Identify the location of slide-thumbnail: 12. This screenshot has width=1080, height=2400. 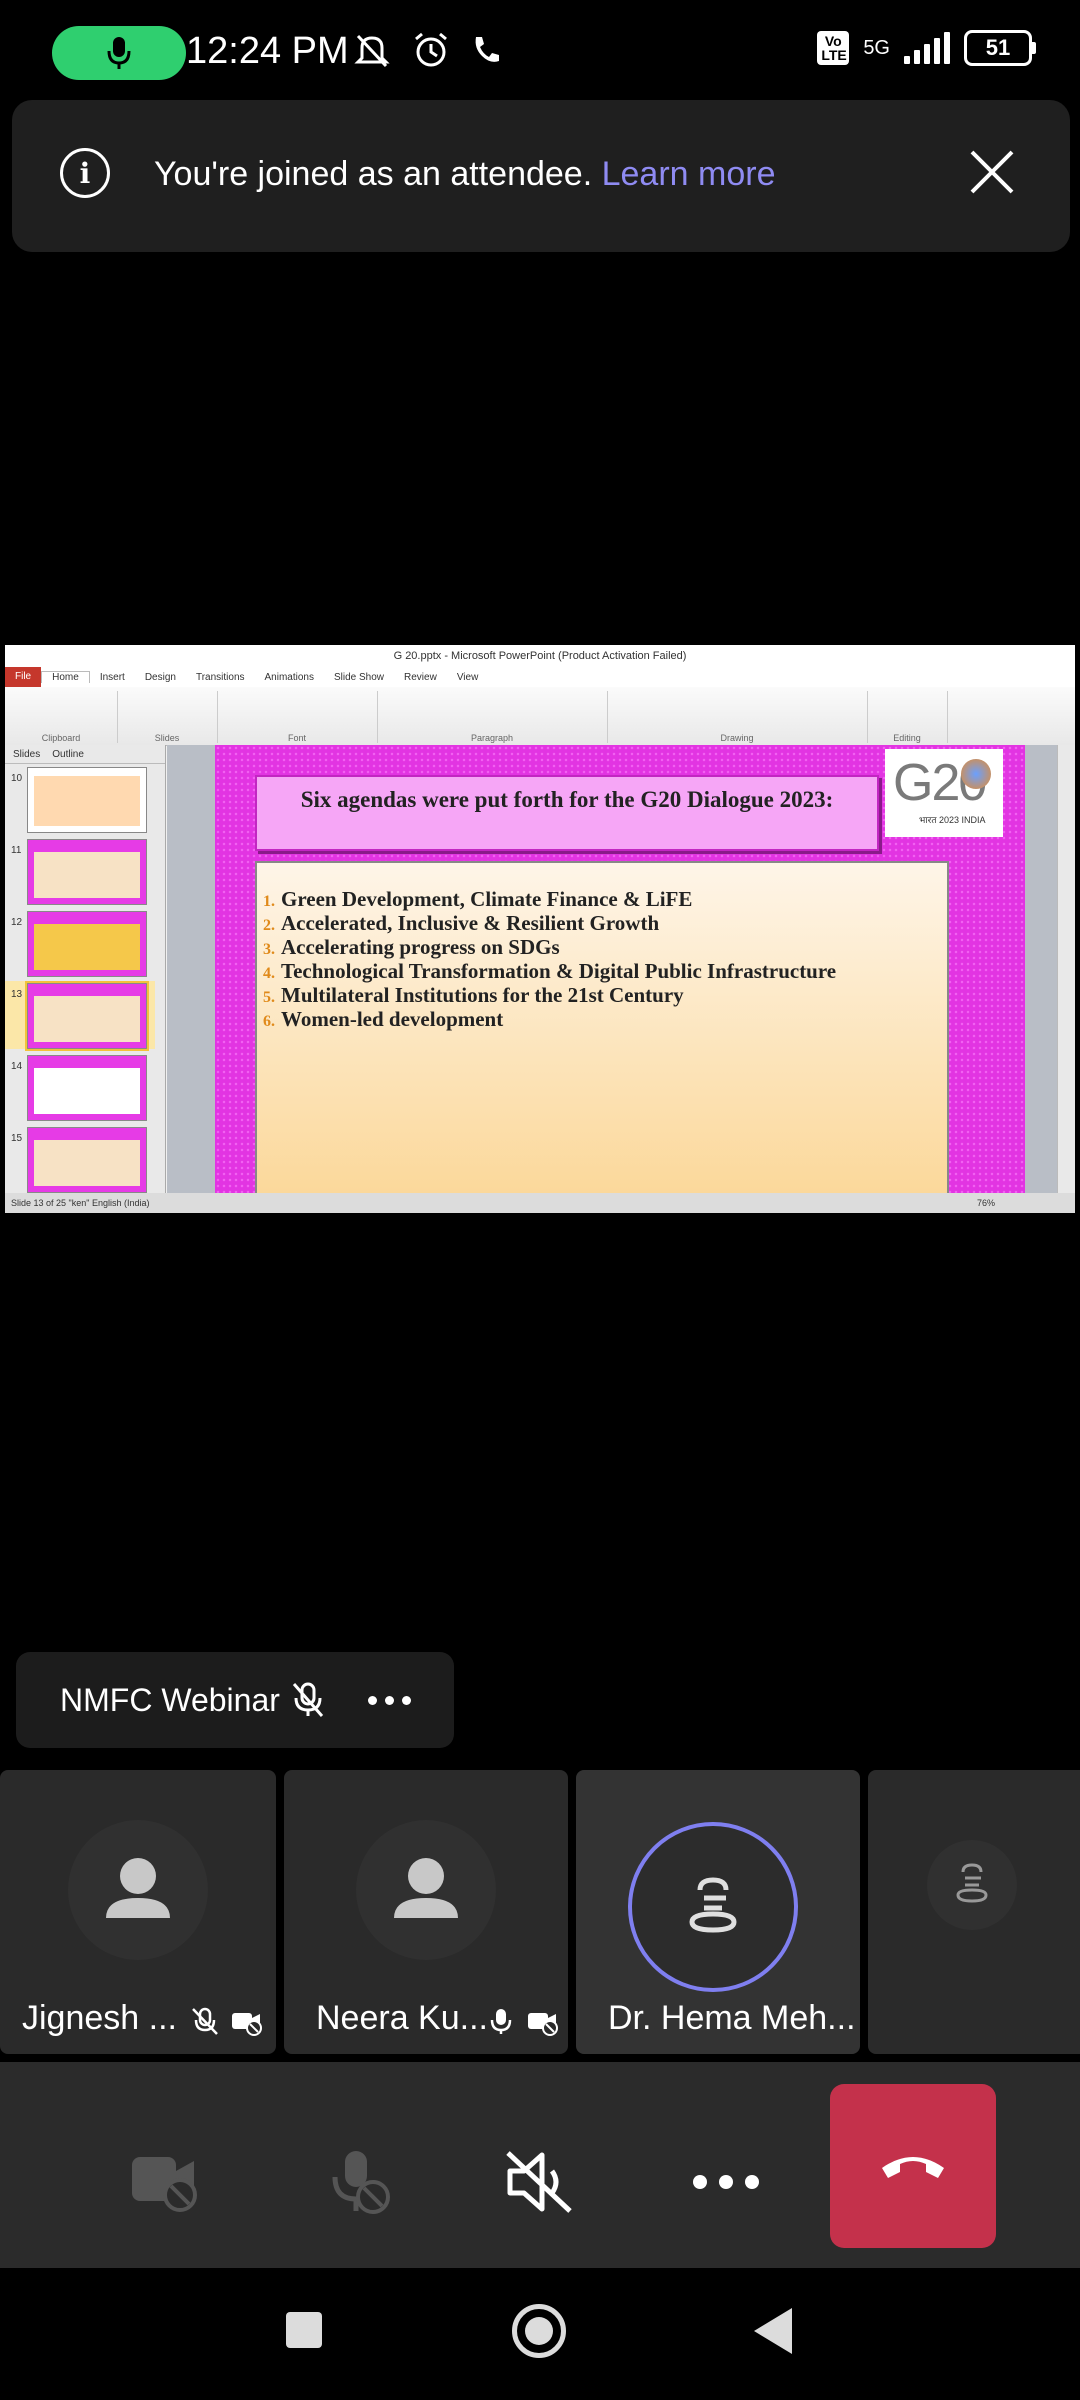
(80, 943).